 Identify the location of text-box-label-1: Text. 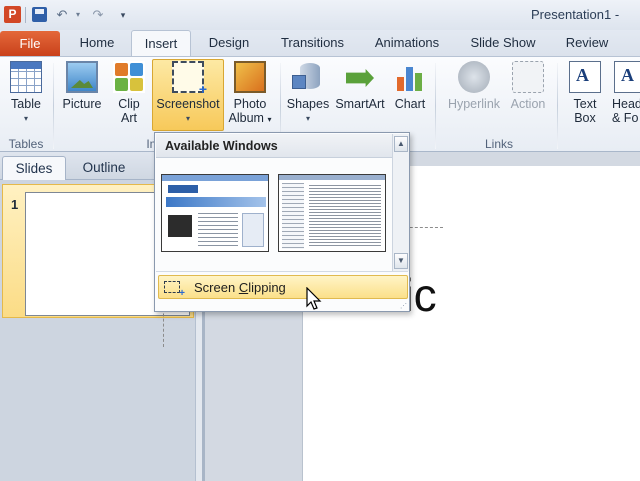
(585, 104).